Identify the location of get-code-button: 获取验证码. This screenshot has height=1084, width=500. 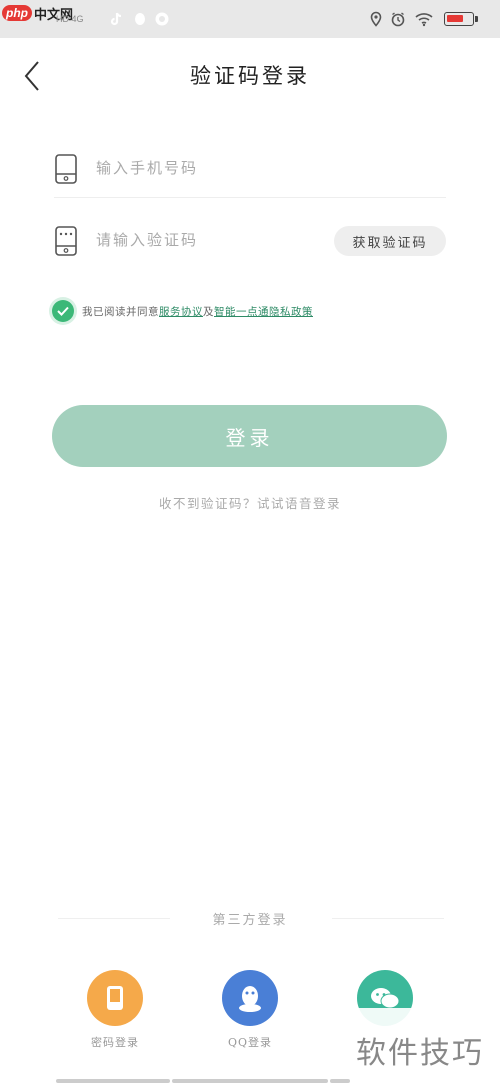
(390, 241).